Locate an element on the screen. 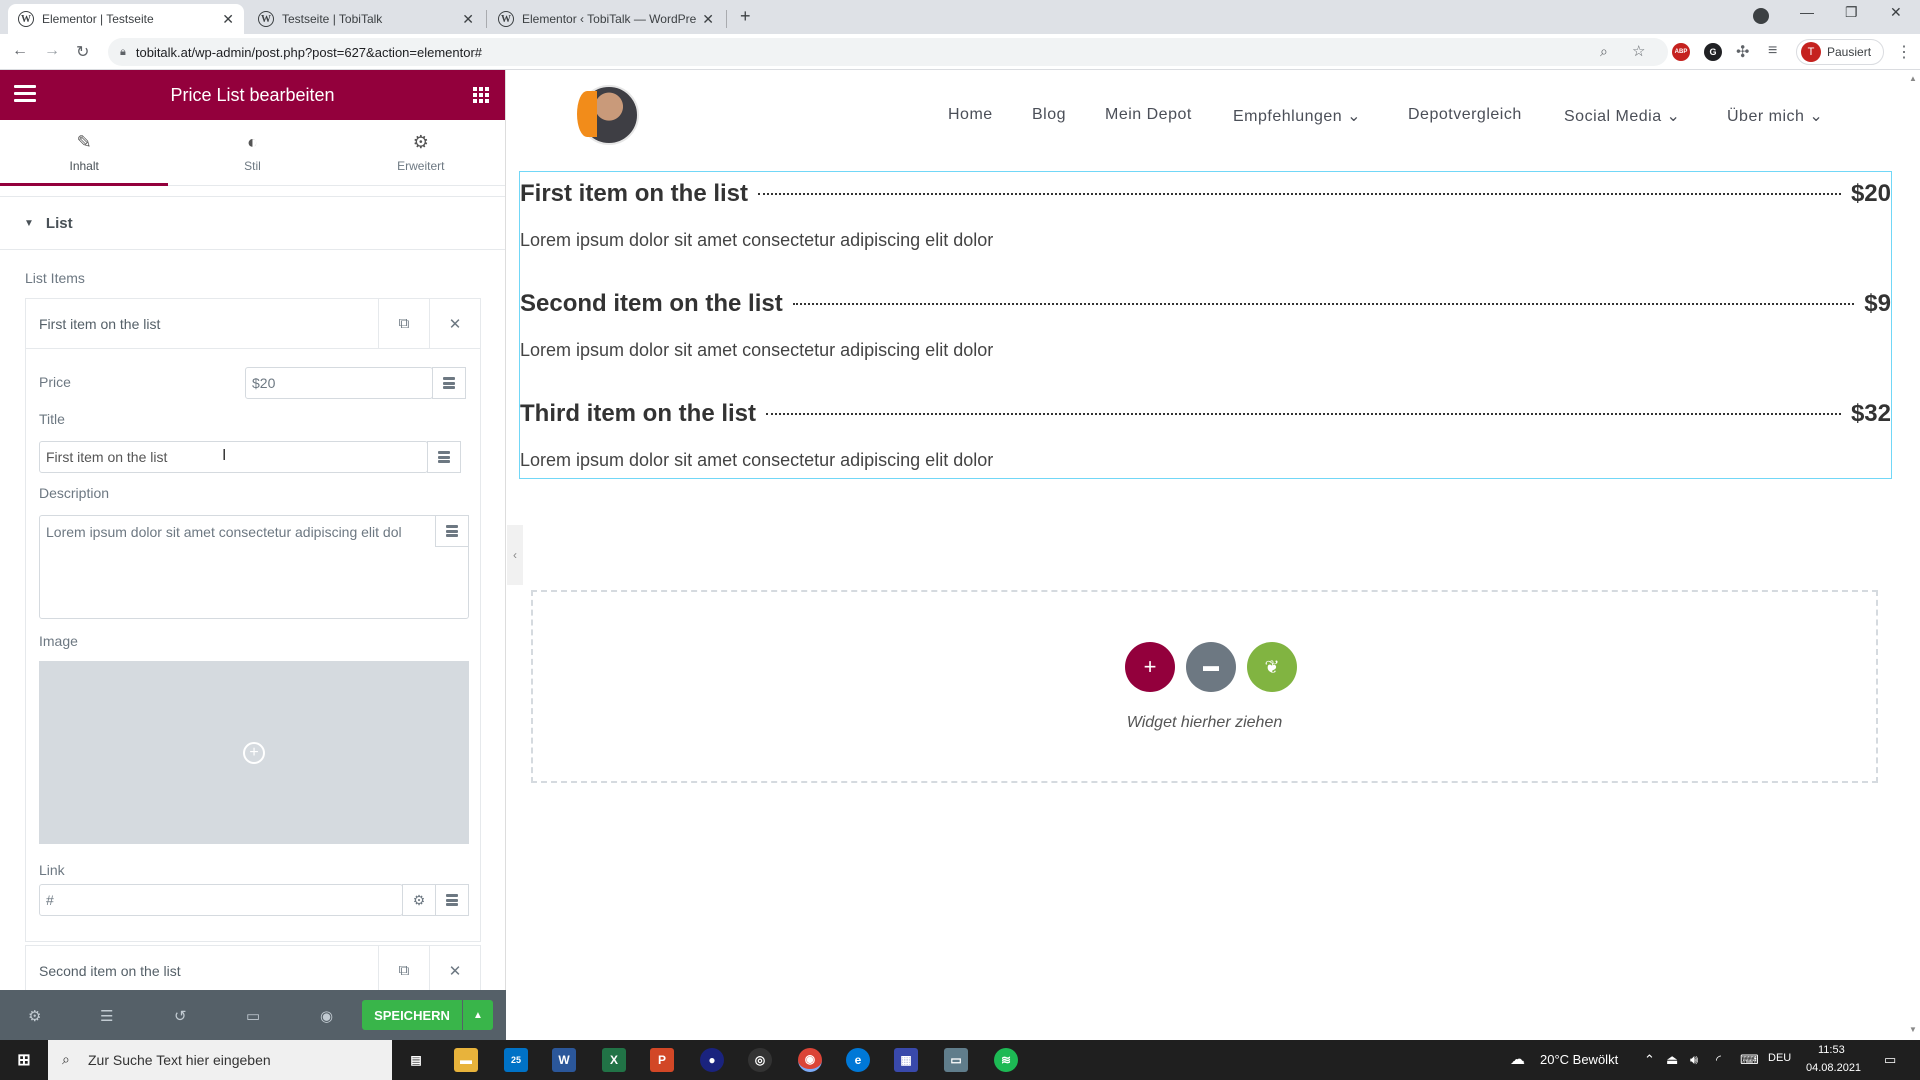 The width and height of the screenshot is (1920, 1080). search-icon: ⌕ is located at coordinates (66, 1059).